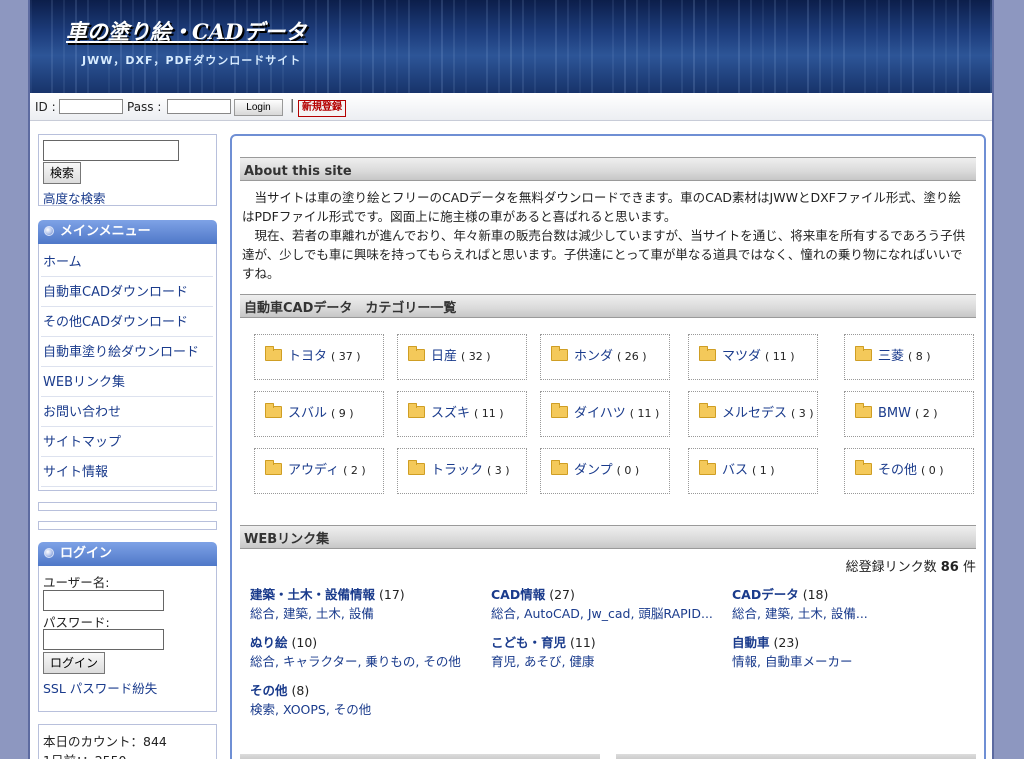 The image size is (1024, 759). I want to click on category-box: ダイハツ( 11 ), so click(605, 414).